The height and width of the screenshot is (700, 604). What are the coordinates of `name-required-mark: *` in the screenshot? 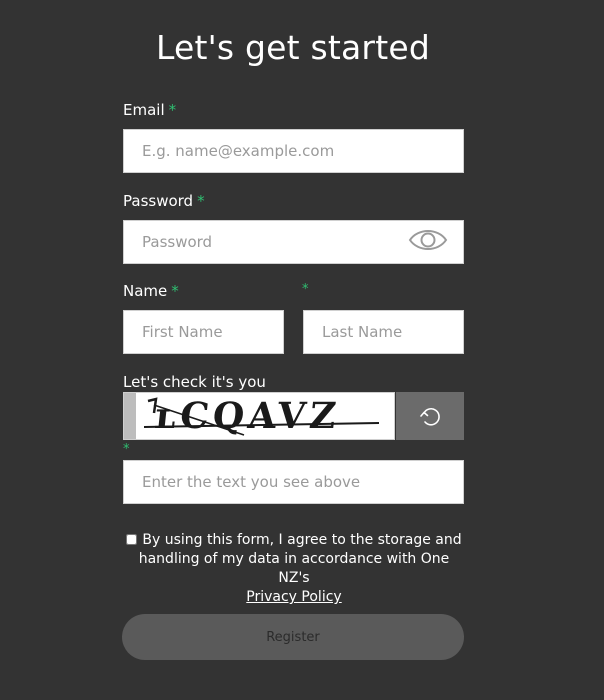 It's located at (175, 291).